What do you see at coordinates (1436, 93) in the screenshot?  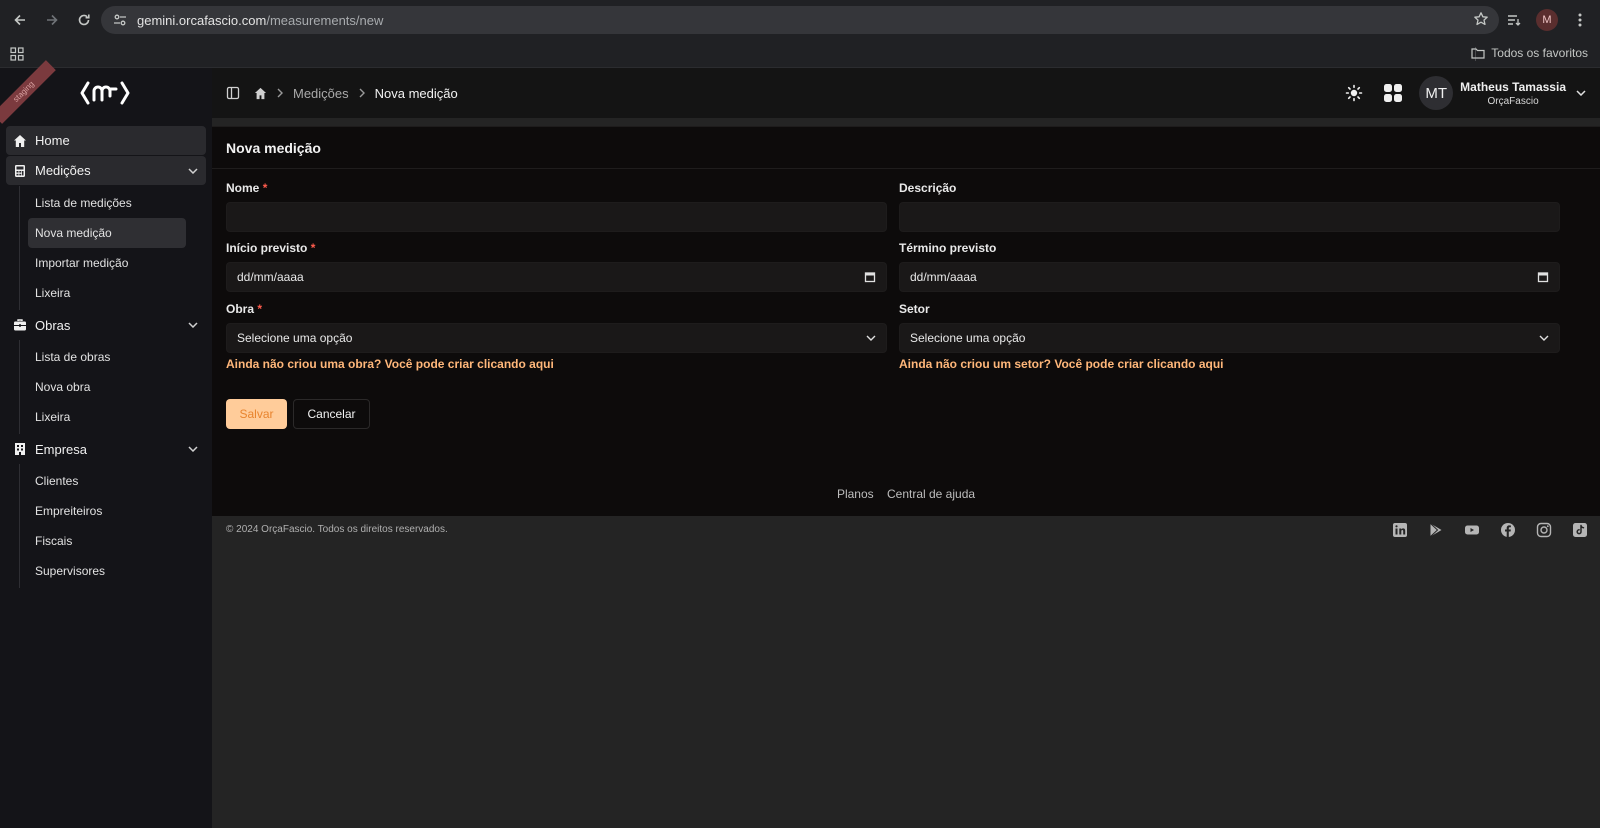 I see `avatar: MT` at bounding box center [1436, 93].